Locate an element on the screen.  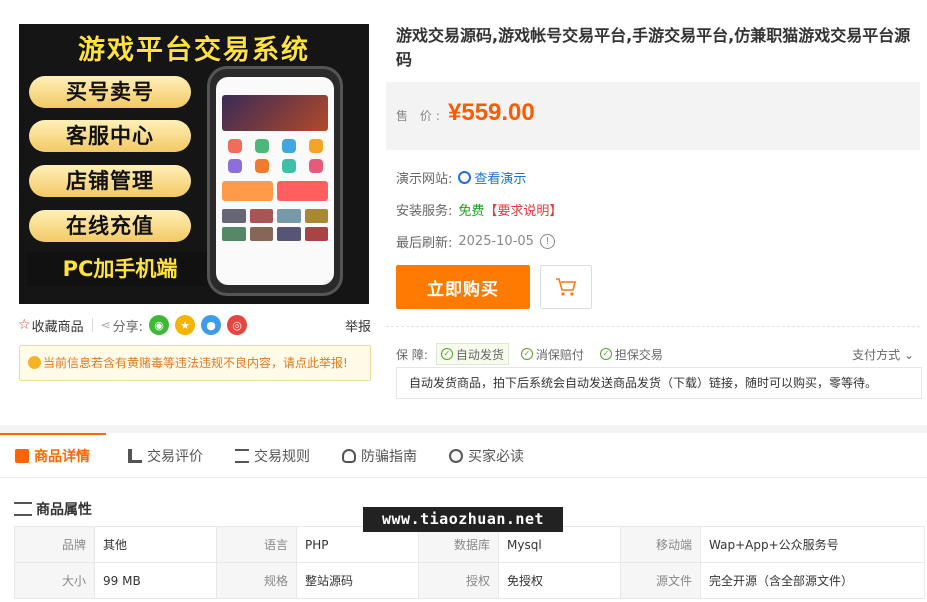
payment-method-label: 支付方式 is located at coordinates (876, 354).